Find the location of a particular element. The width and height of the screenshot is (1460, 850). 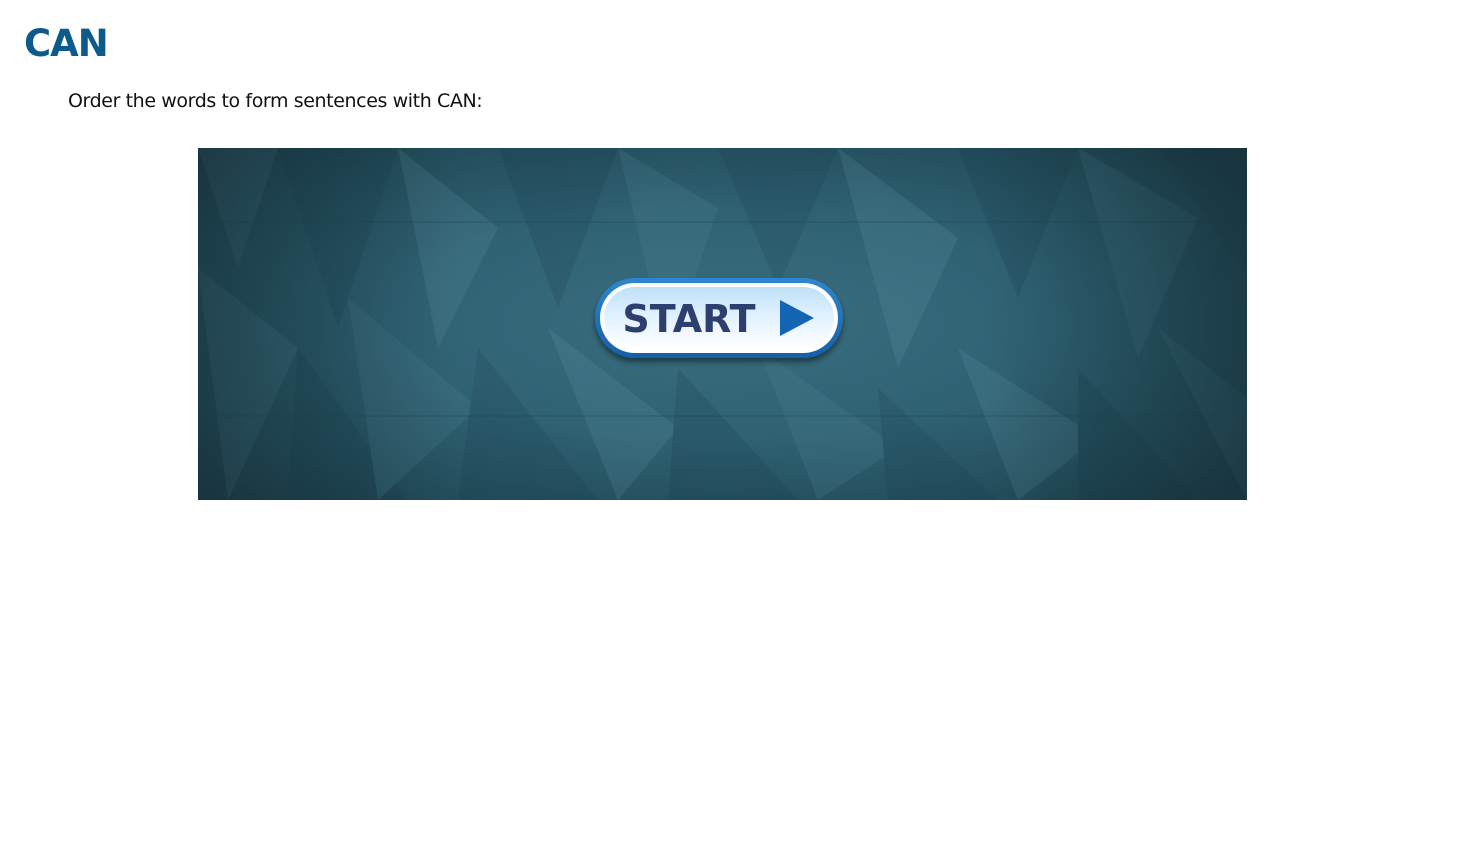

page-title: CAN is located at coordinates (66, 43).